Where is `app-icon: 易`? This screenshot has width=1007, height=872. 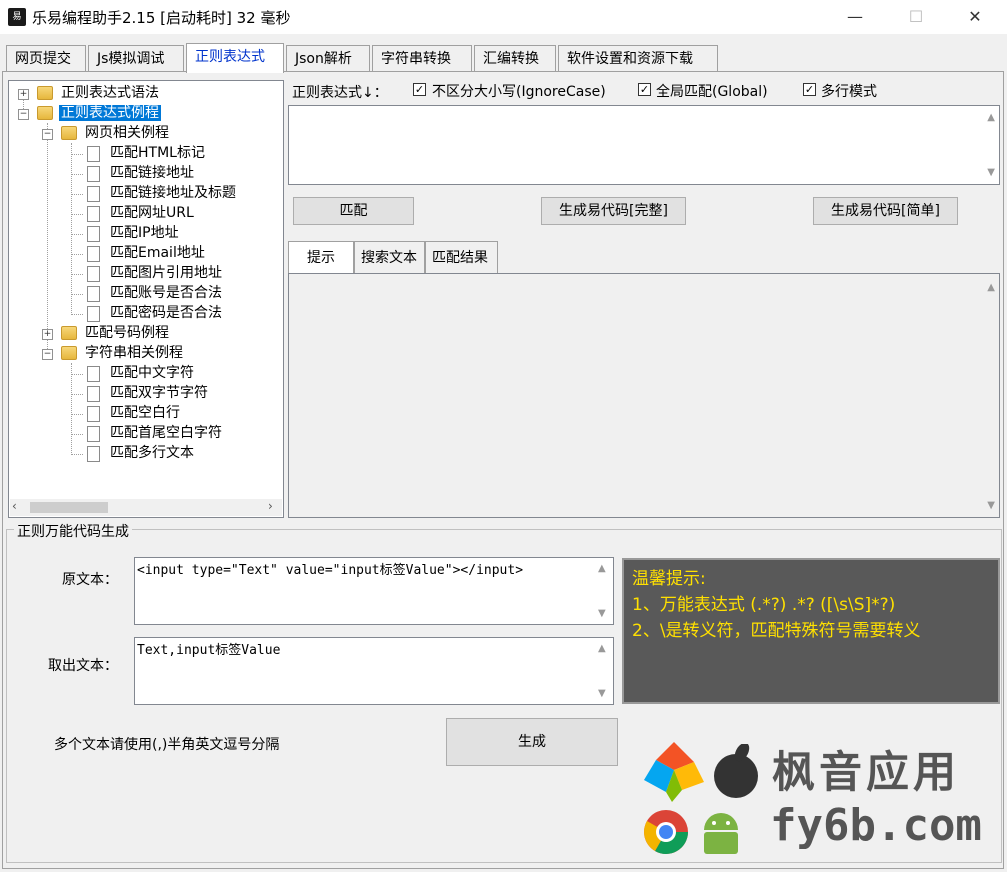 app-icon: 易 is located at coordinates (17, 17).